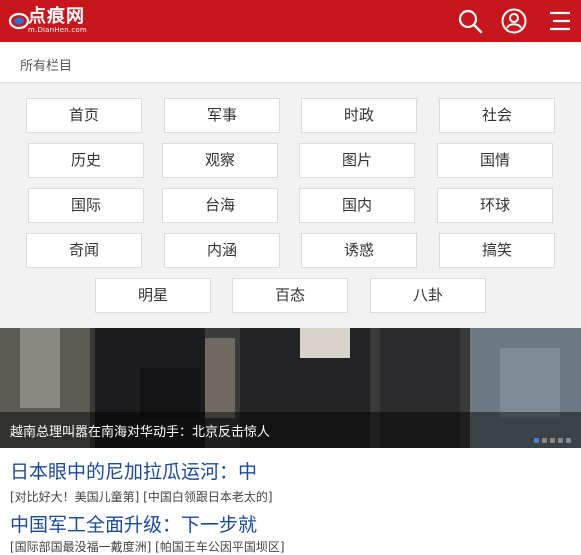 The width and height of the screenshot is (581, 555). Describe the element at coordinates (222, 250) in the screenshot. I see `category-humor: 内涵` at that location.